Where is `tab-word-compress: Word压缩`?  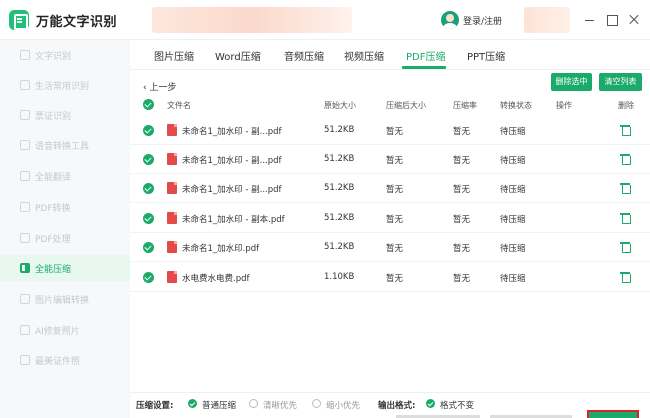
tab-word-compress: Word压缩 is located at coordinates (238, 55).